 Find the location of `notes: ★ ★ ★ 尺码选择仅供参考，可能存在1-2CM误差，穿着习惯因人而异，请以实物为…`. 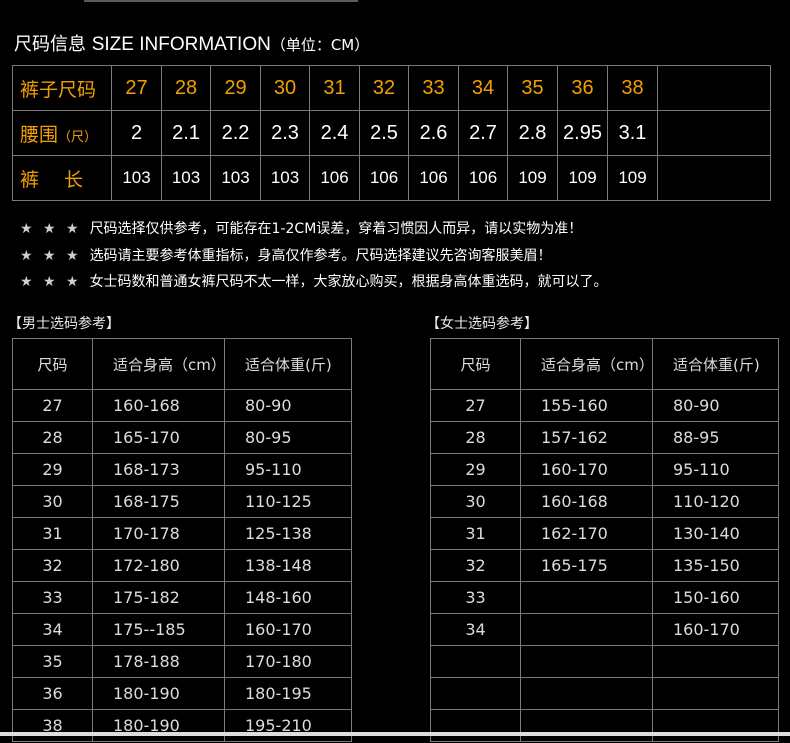

notes: ★ ★ ★ 尺码选择仅供参考，可能存在1-2CM误差，穿着习惯因人而异，请以实物为… is located at coordinates (314, 256).